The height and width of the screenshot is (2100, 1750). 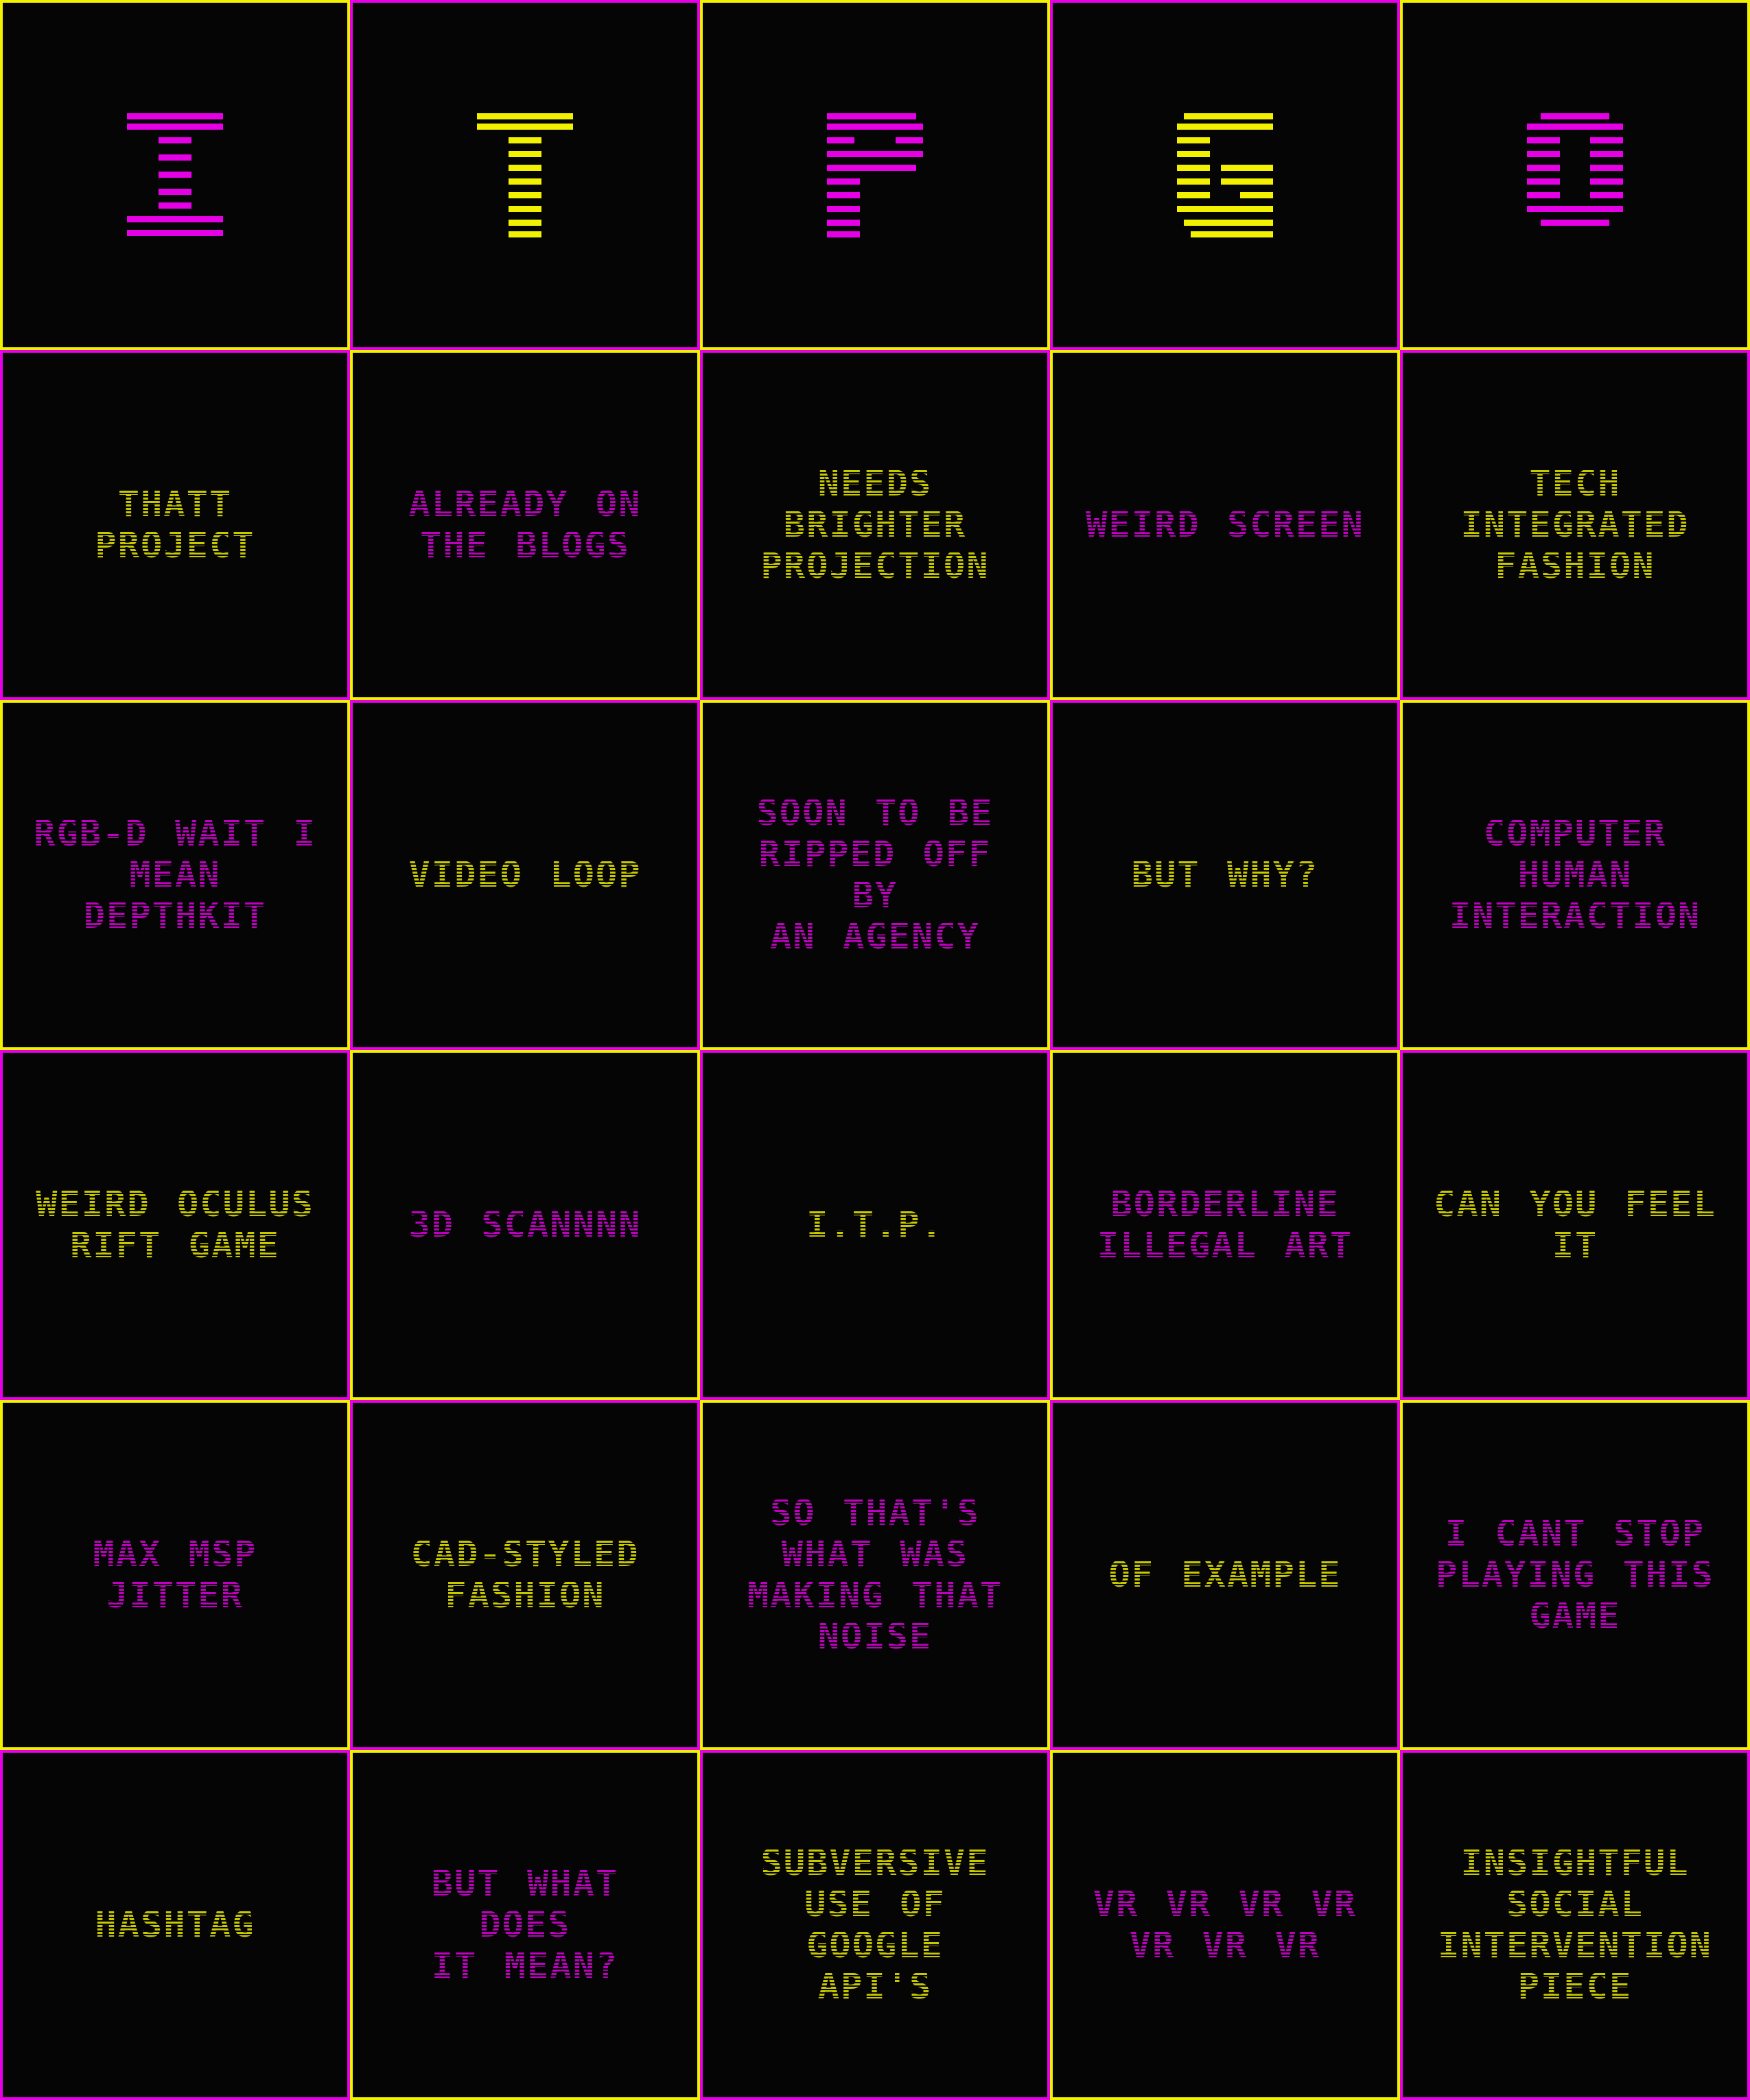 I want to click on square-text: WEIRD OCULUS RIFT GAME, so click(x=175, y=1225).